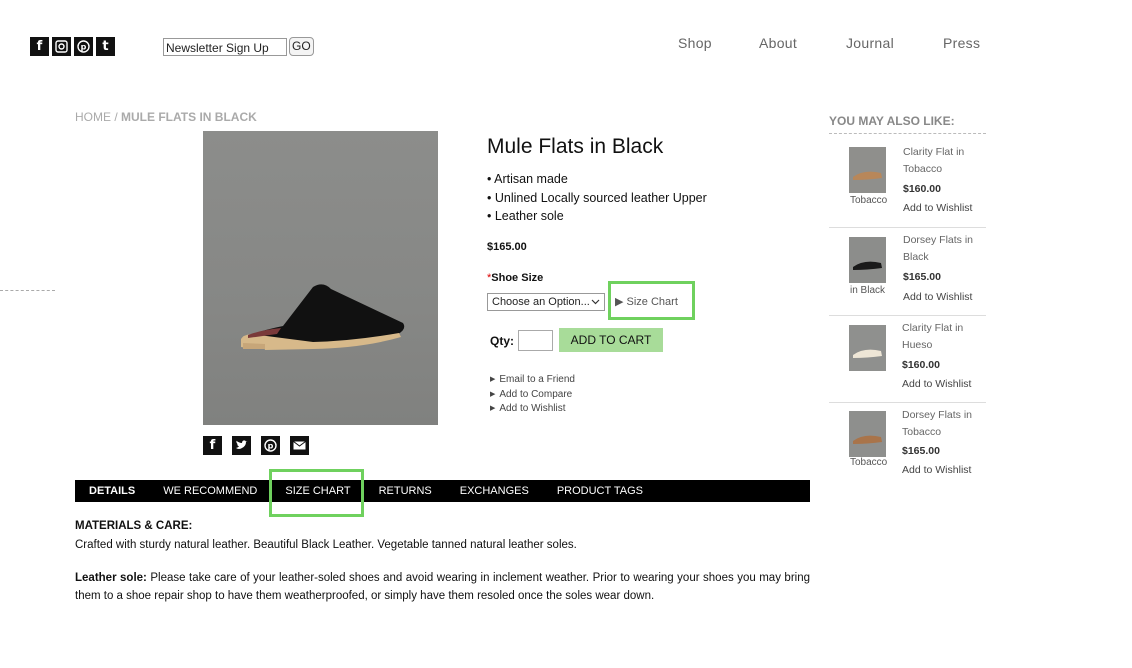 This screenshot has height=668, width=1132. Describe the element at coordinates (111, 578) in the screenshot. I see `leather-sole-title: Leather sole:` at that location.